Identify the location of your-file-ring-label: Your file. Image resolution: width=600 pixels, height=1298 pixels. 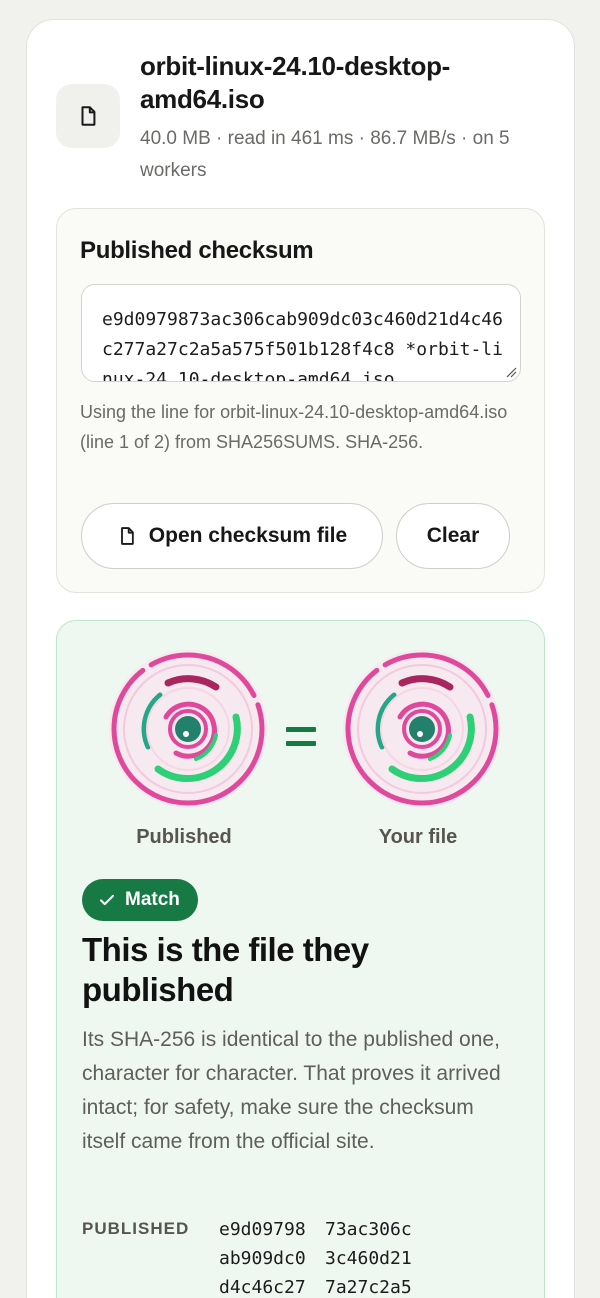
(418, 837).